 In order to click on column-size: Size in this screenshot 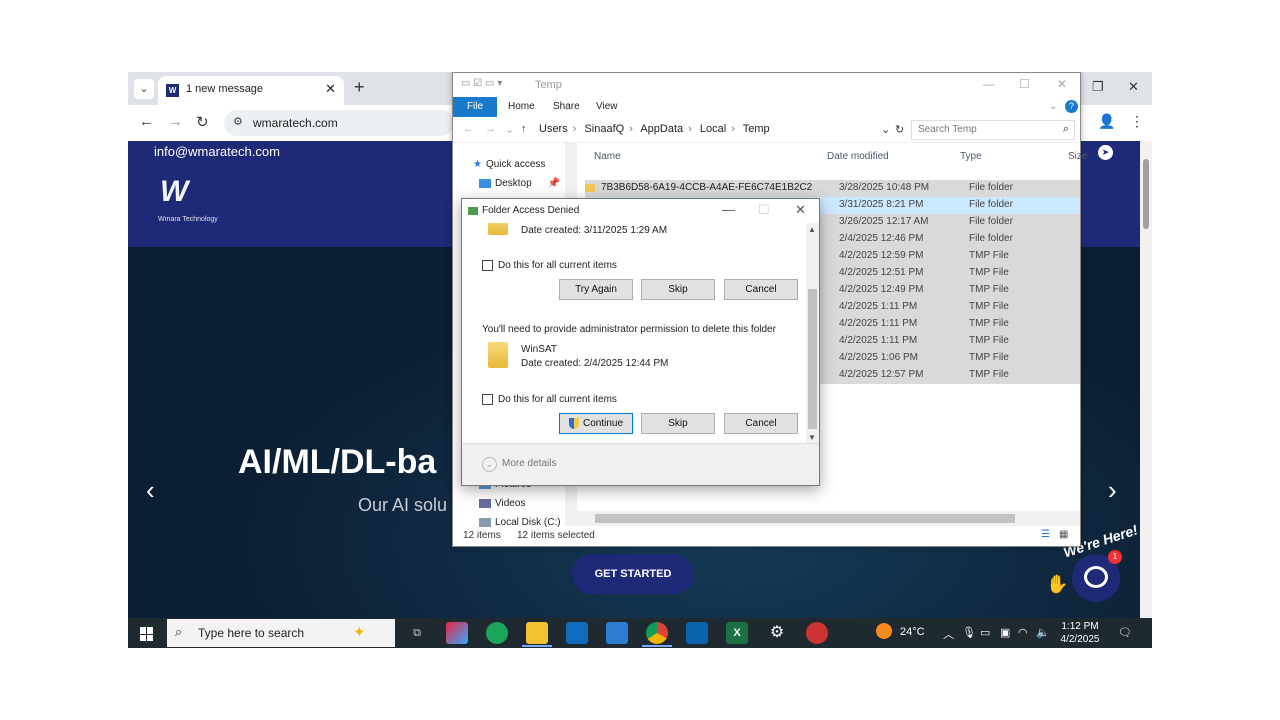, I will do `click(1077, 156)`.